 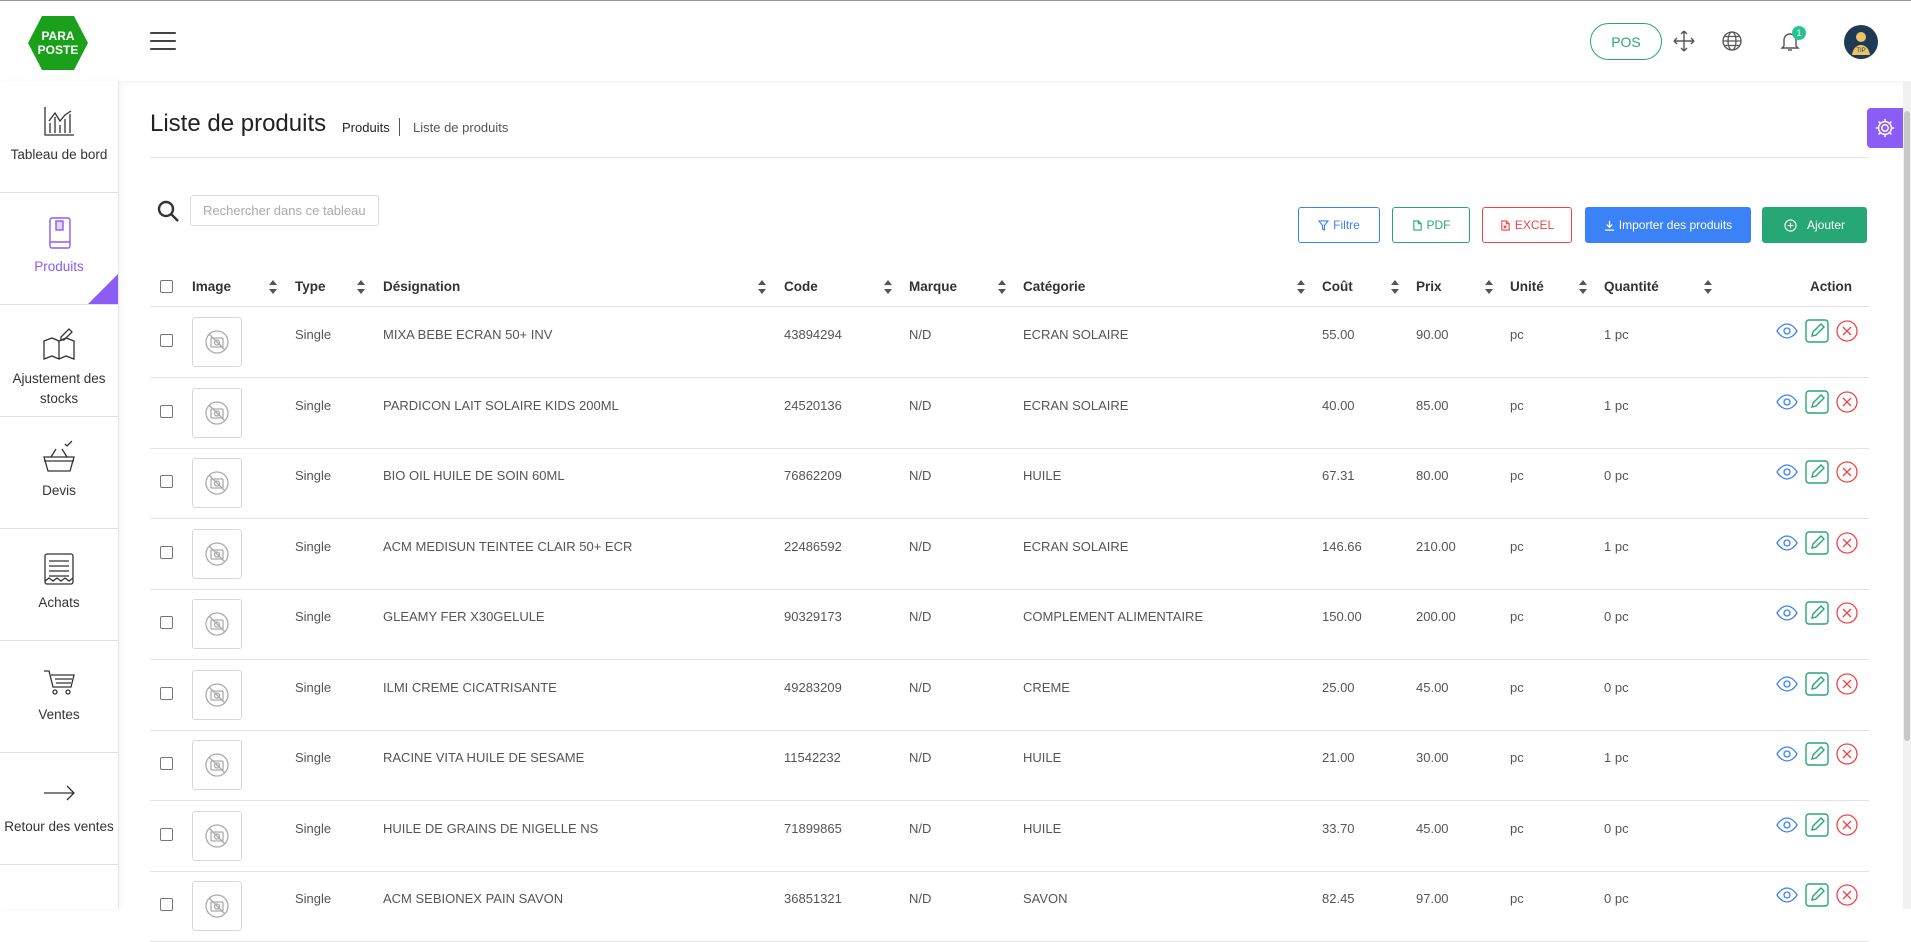 I want to click on search-input, so click(x=284, y=210).